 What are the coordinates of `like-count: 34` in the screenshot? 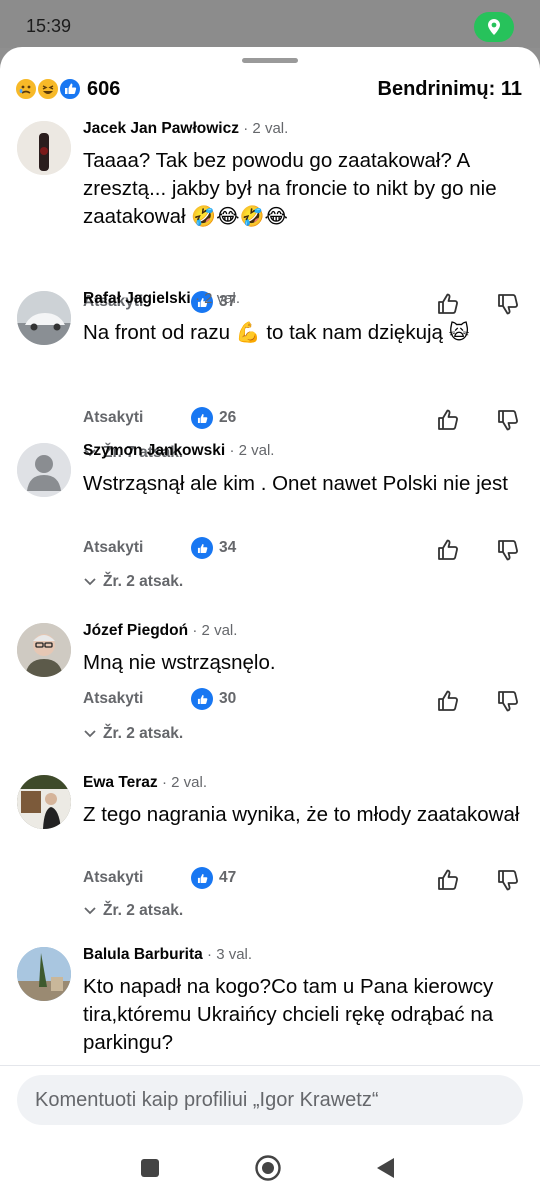 It's located at (213, 548).